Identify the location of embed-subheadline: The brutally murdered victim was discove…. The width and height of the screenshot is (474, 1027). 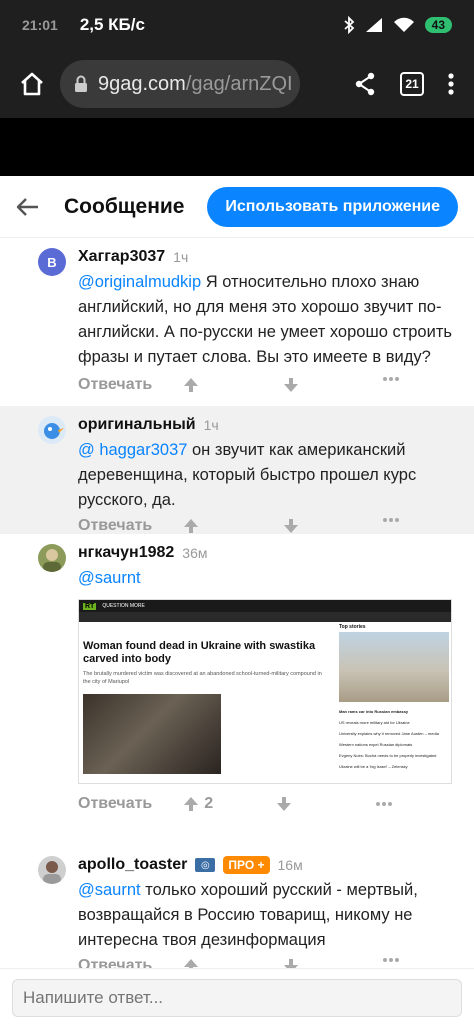
(202, 678).